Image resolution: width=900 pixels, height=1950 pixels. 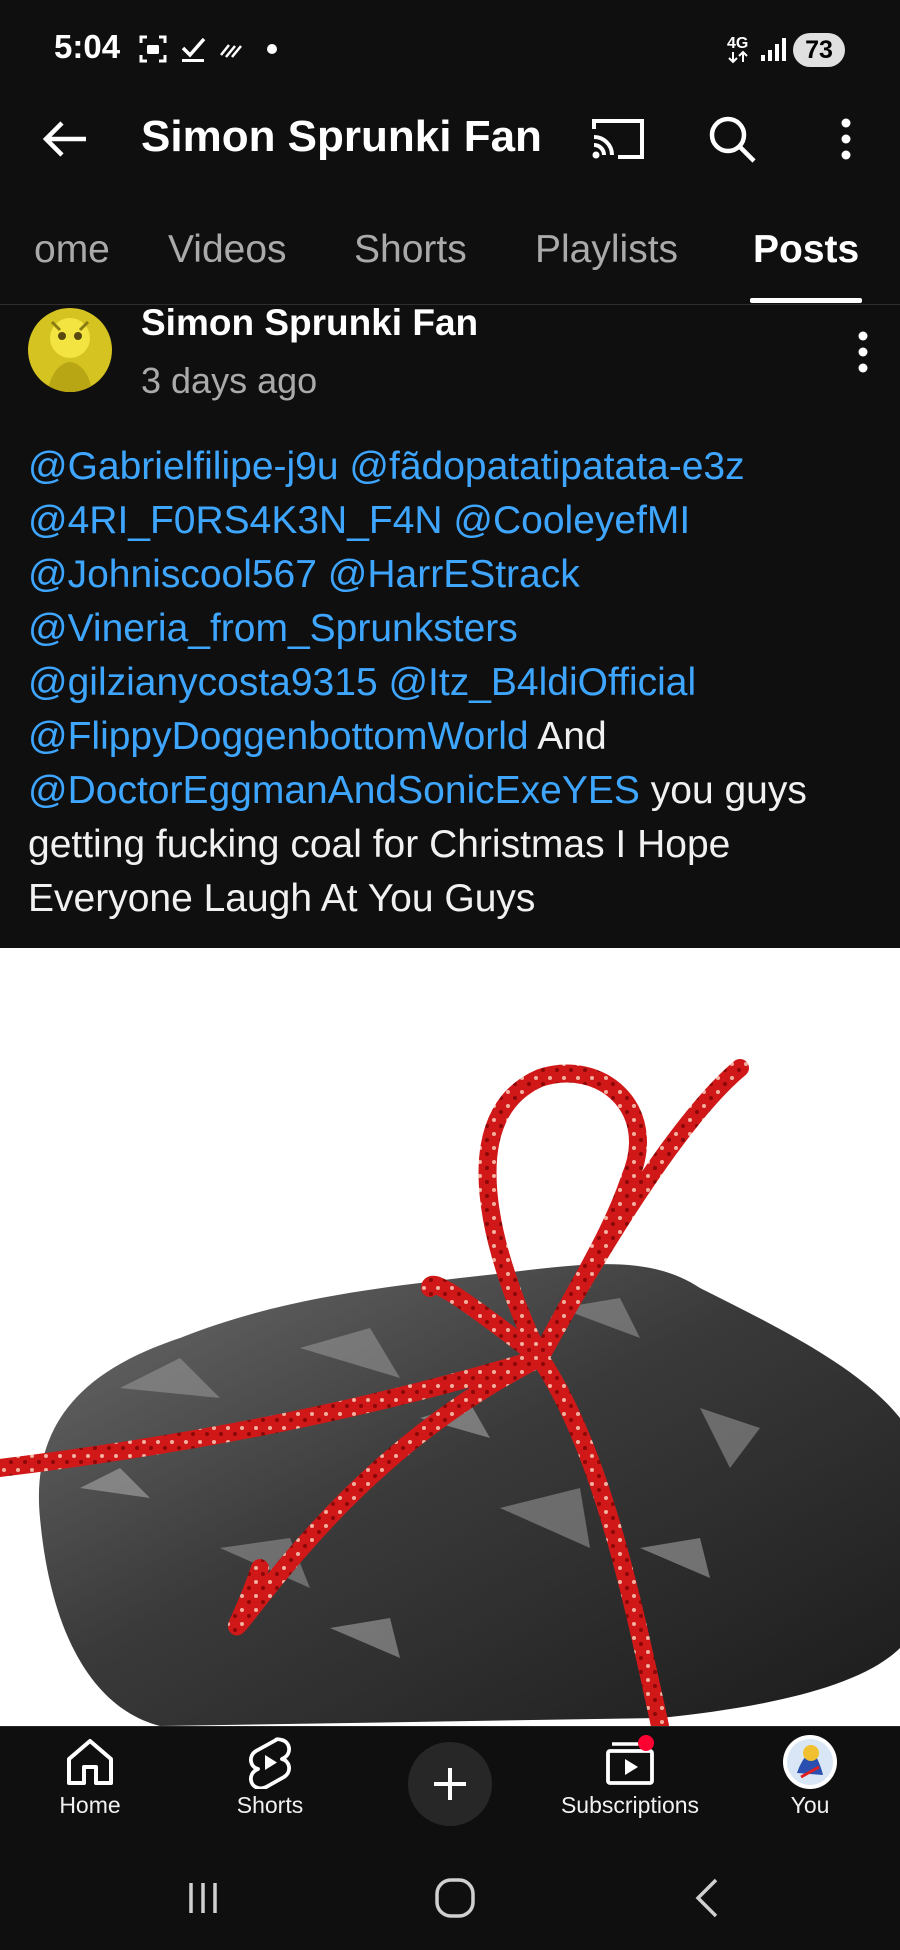 What do you see at coordinates (567, 736) in the screenshot?
I see `post-text-segment: And` at bounding box center [567, 736].